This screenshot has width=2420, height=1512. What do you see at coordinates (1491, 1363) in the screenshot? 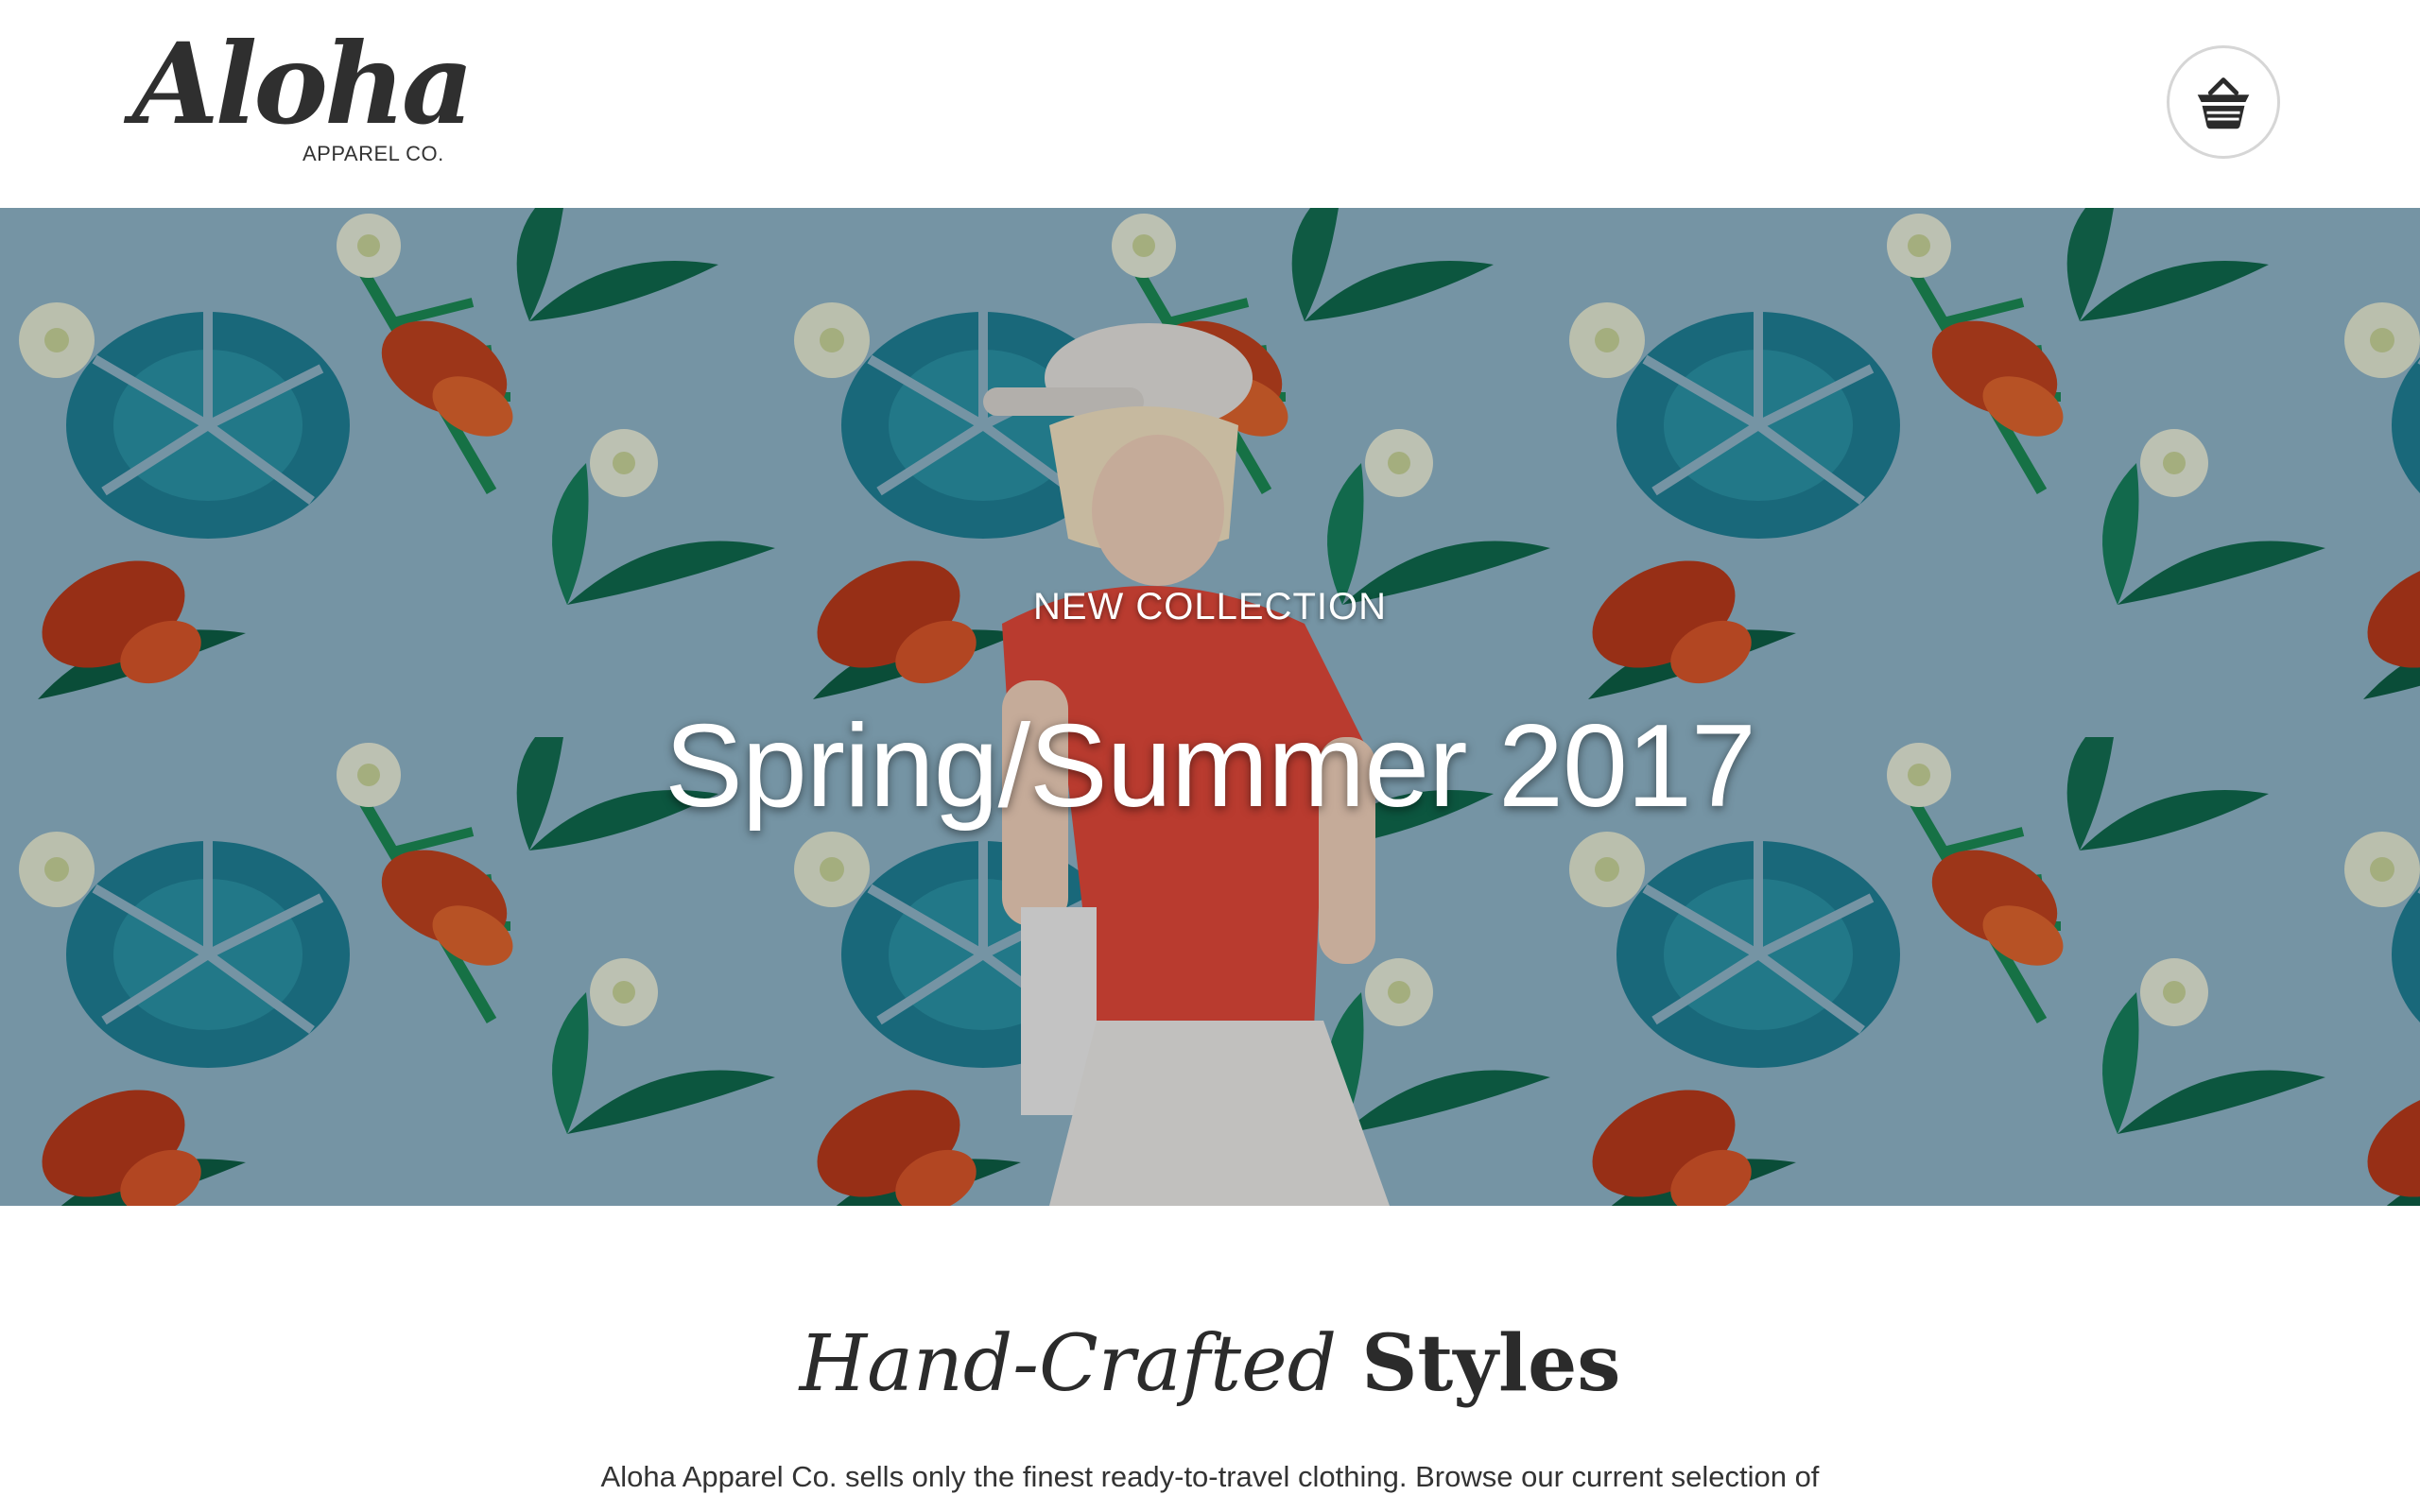
I see `intro-heading-bold: Styles` at bounding box center [1491, 1363].